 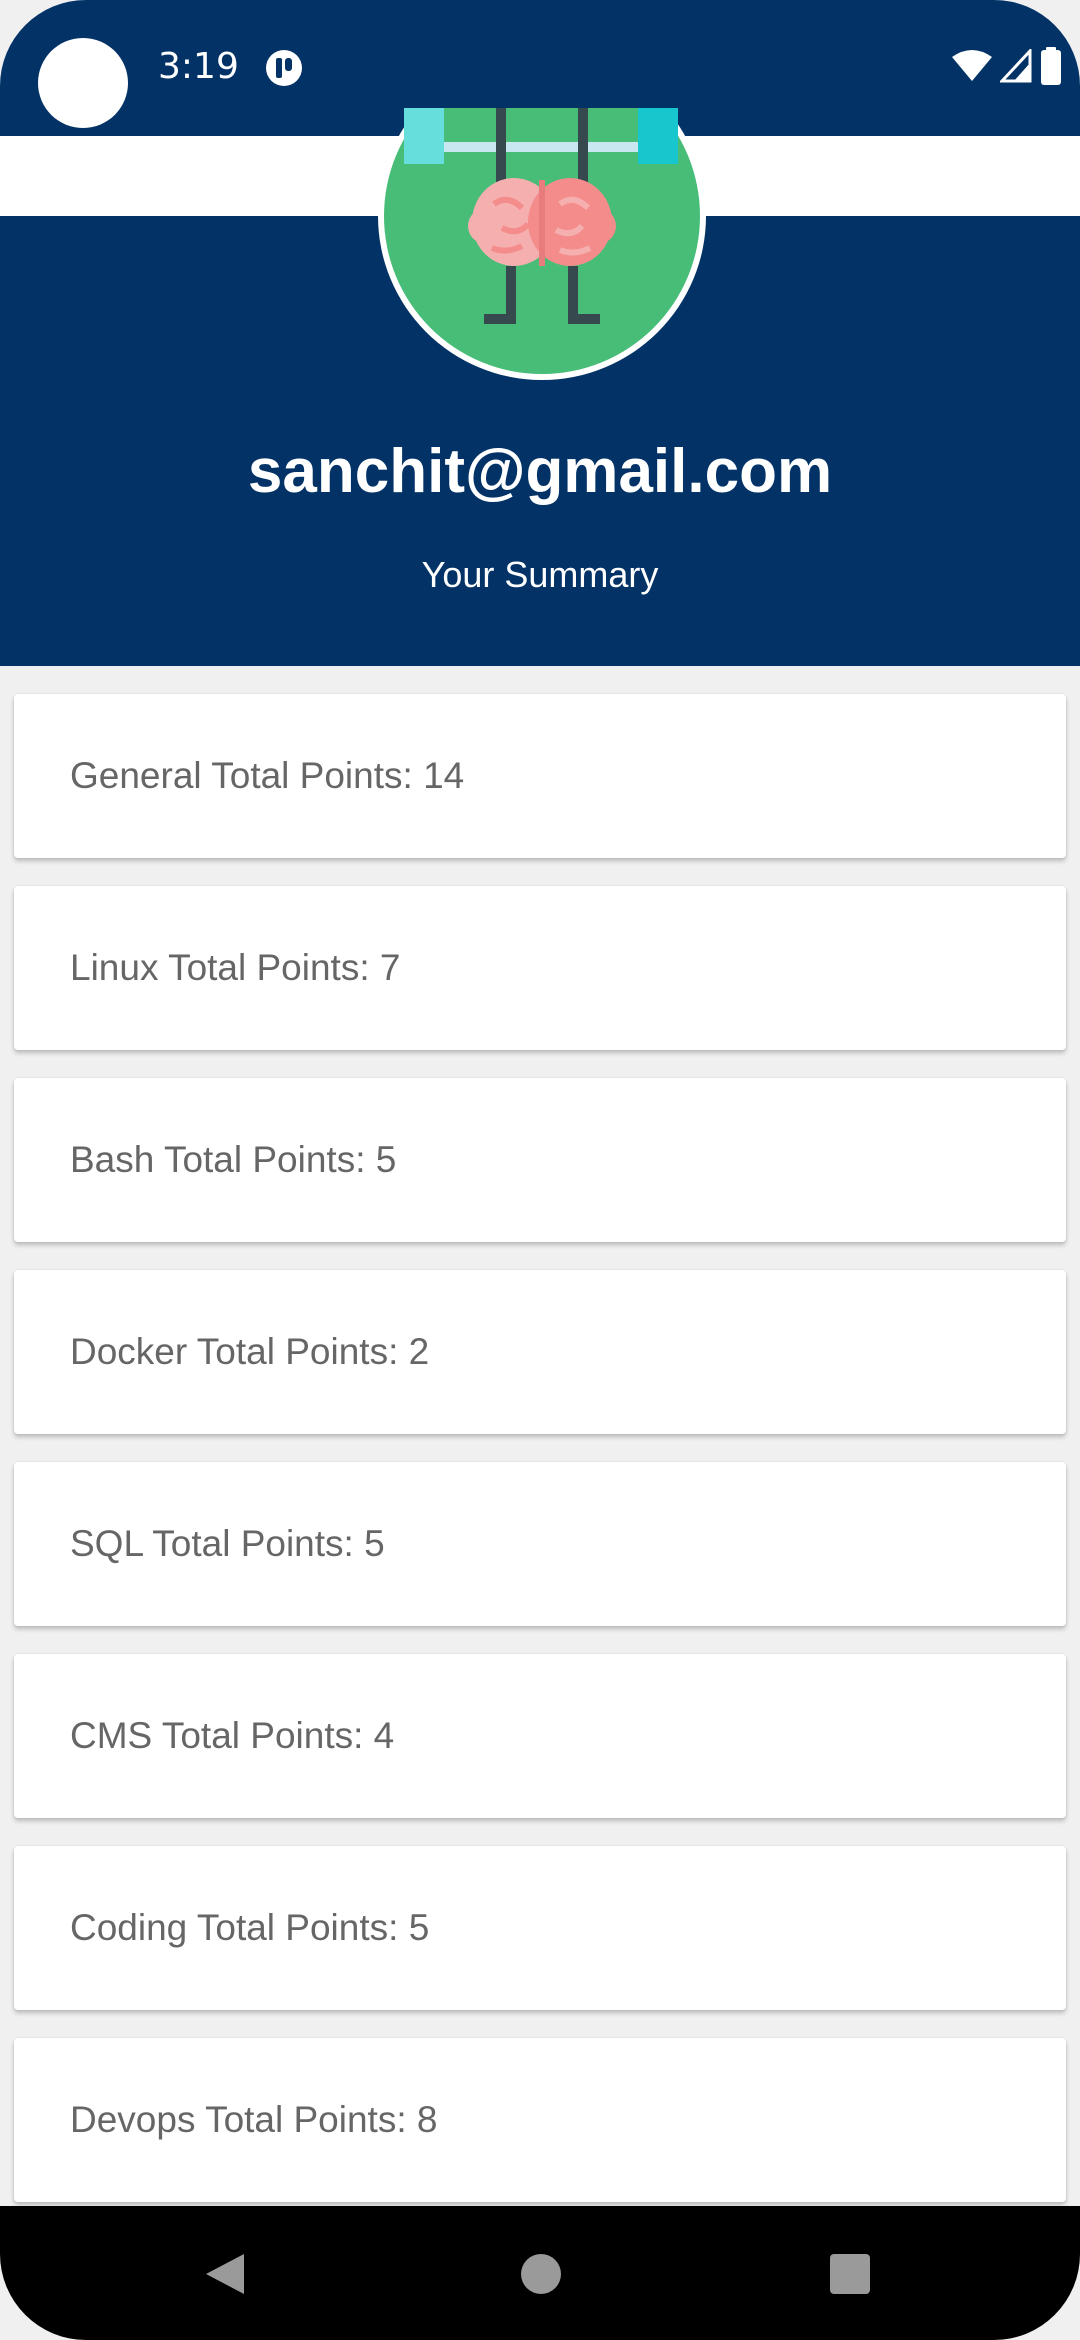 What do you see at coordinates (267, 775) in the screenshot?
I see `card-label: General Total Points: 14` at bounding box center [267, 775].